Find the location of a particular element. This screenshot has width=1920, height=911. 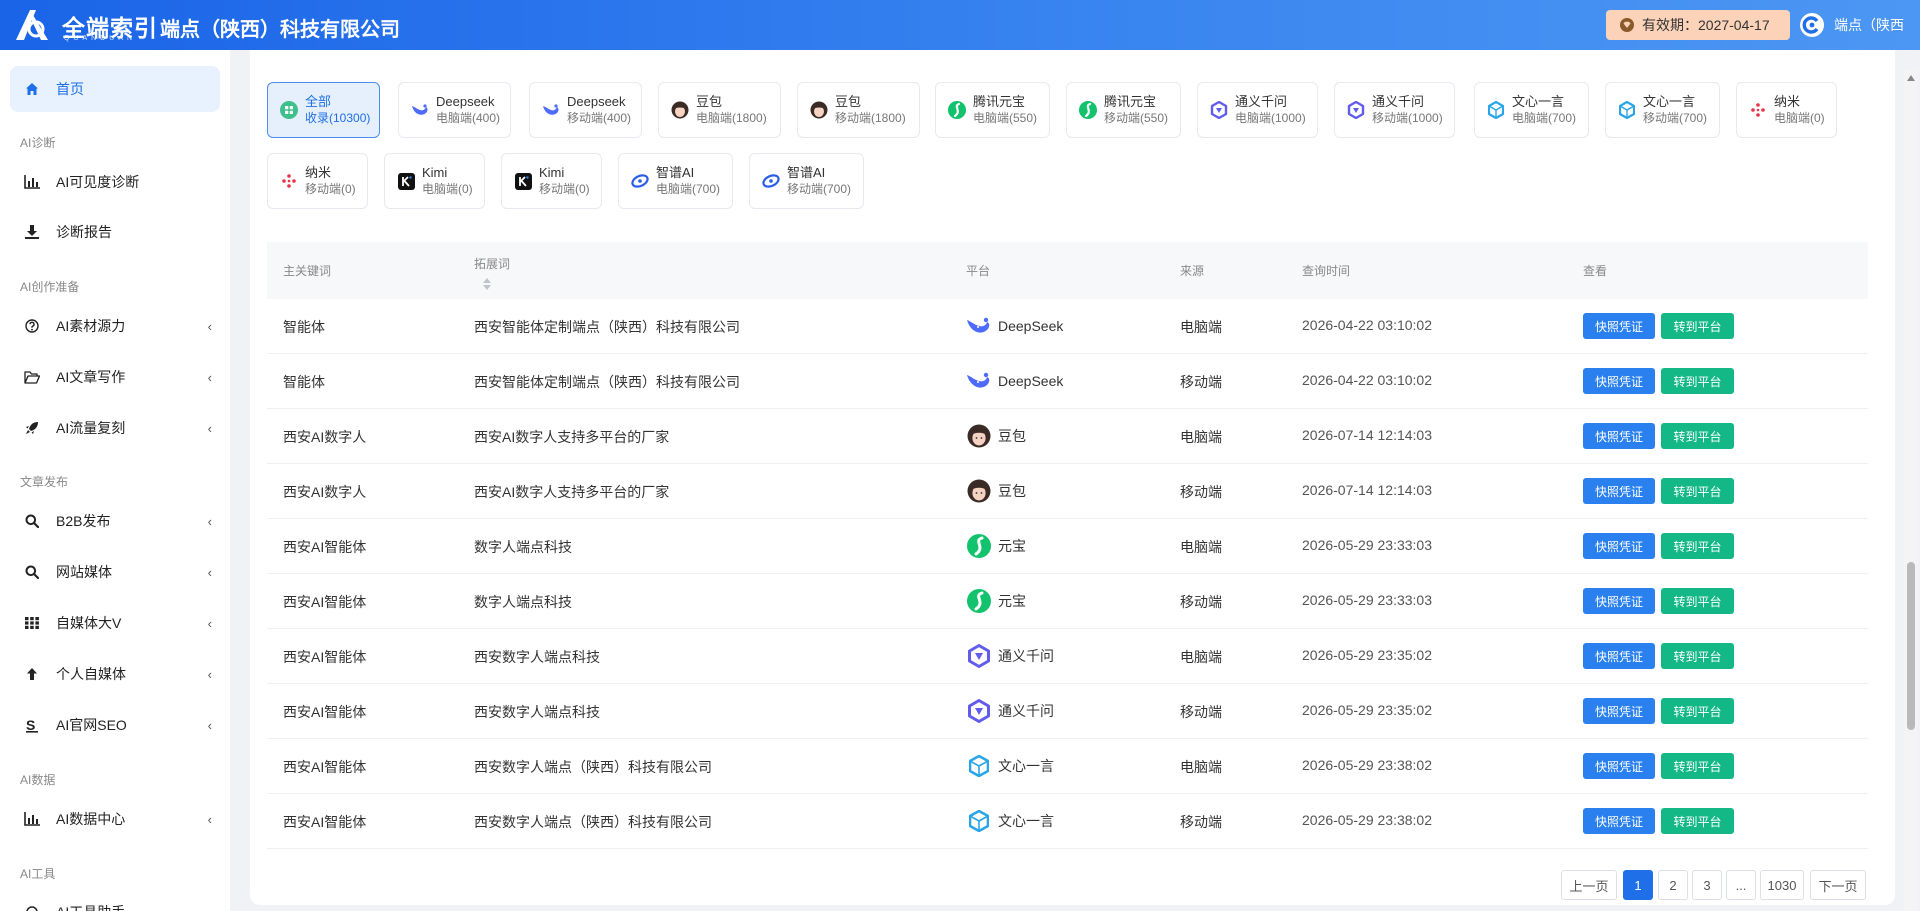

sidebar-item-site-media: 网站媒体 ‹ is located at coordinates (115, 572).